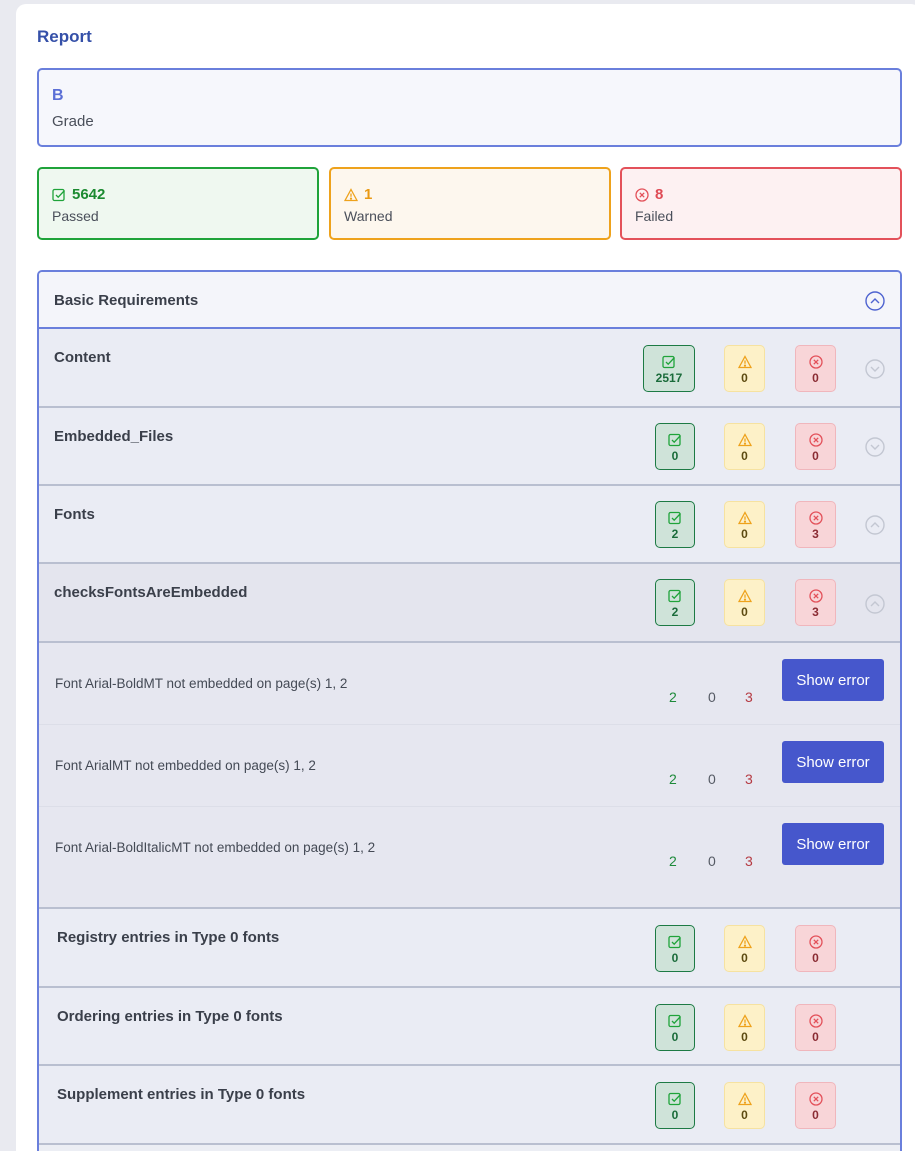 This screenshot has height=1151, width=915. Describe the element at coordinates (712, 697) in the screenshot. I see `detail-warned-count: 0` at that location.